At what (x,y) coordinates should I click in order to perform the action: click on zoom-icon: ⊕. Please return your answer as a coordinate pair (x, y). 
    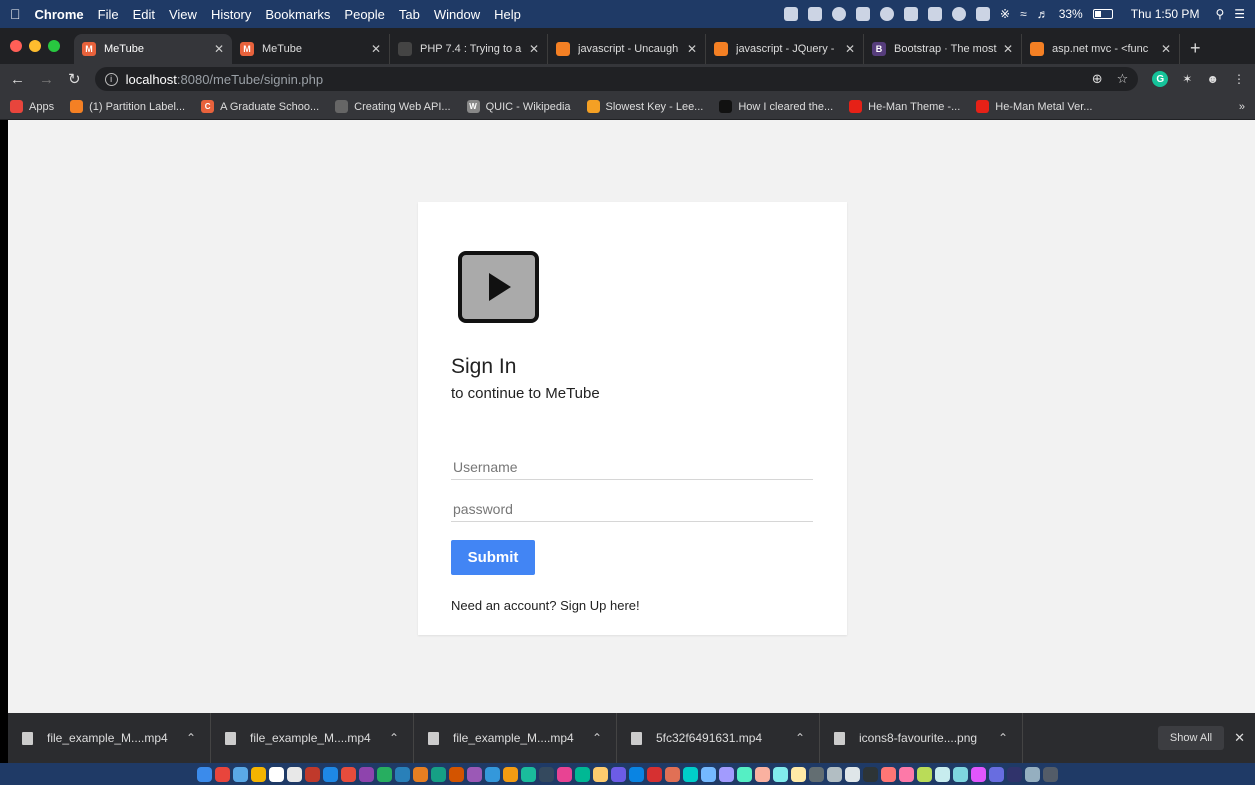
    Looking at the image, I should click on (1097, 79).